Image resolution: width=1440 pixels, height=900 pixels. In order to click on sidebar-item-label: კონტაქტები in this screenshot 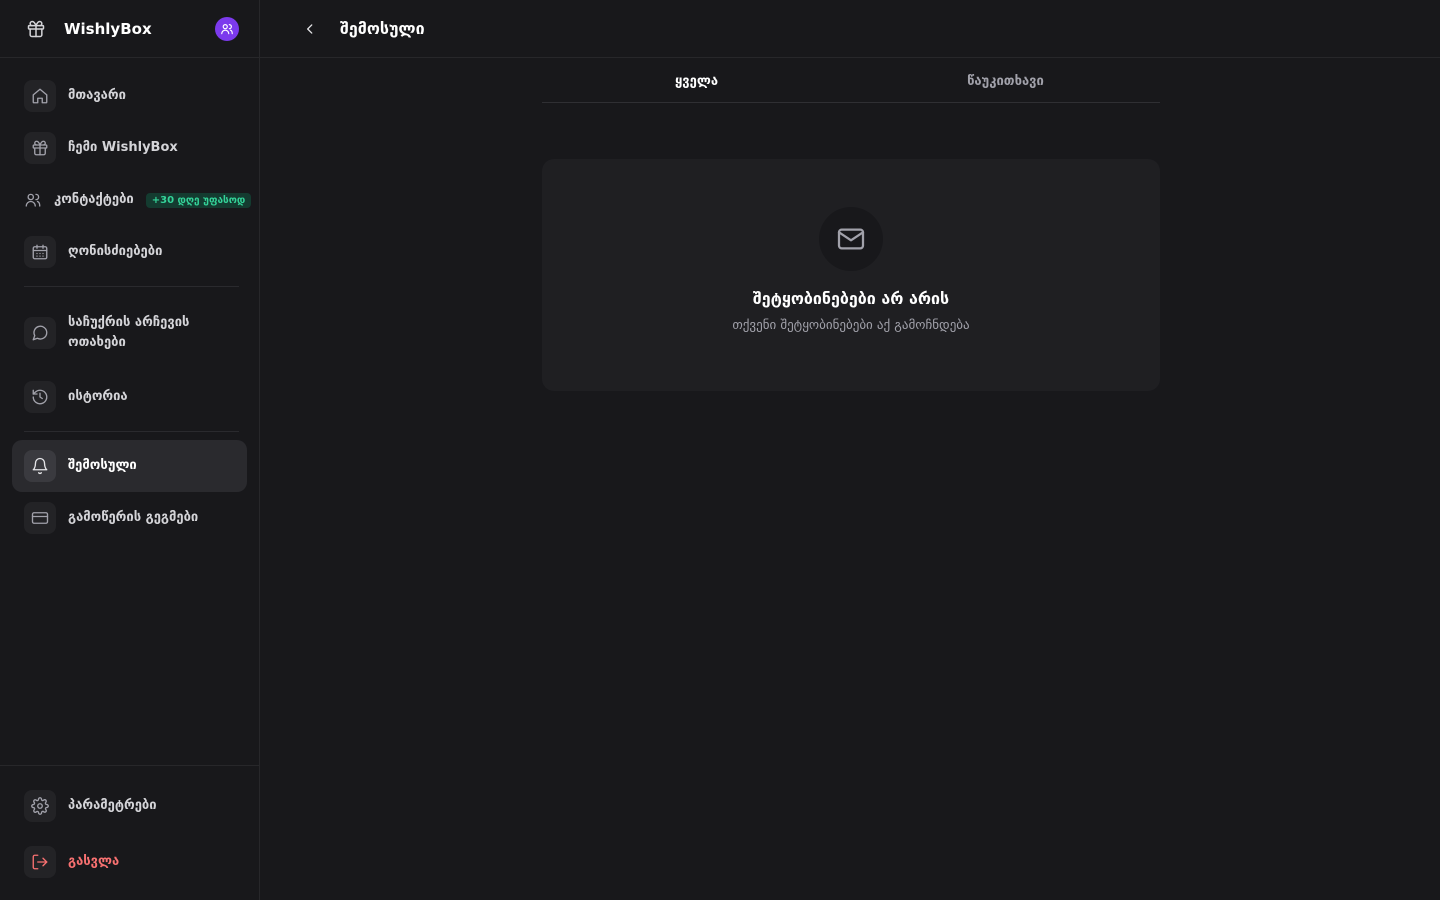, I will do `click(94, 199)`.